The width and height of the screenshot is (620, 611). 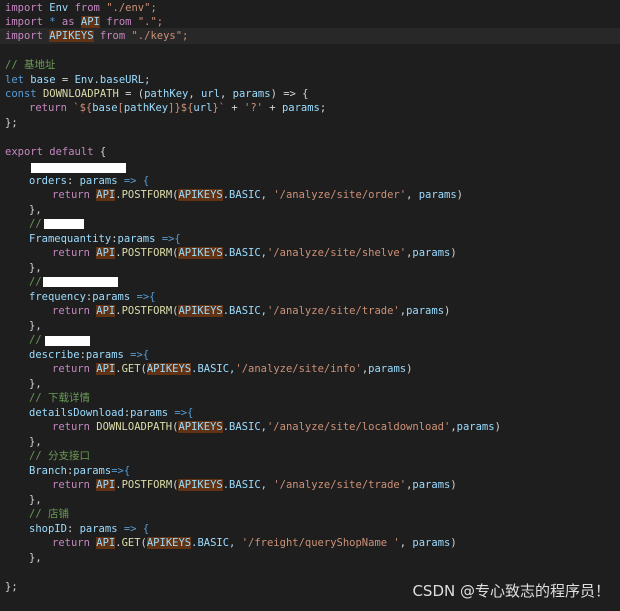 What do you see at coordinates (358, 427) in the screenshot?
I see `code-token: '/analyze/site/localdownload'` at bounding box center [358, 427].